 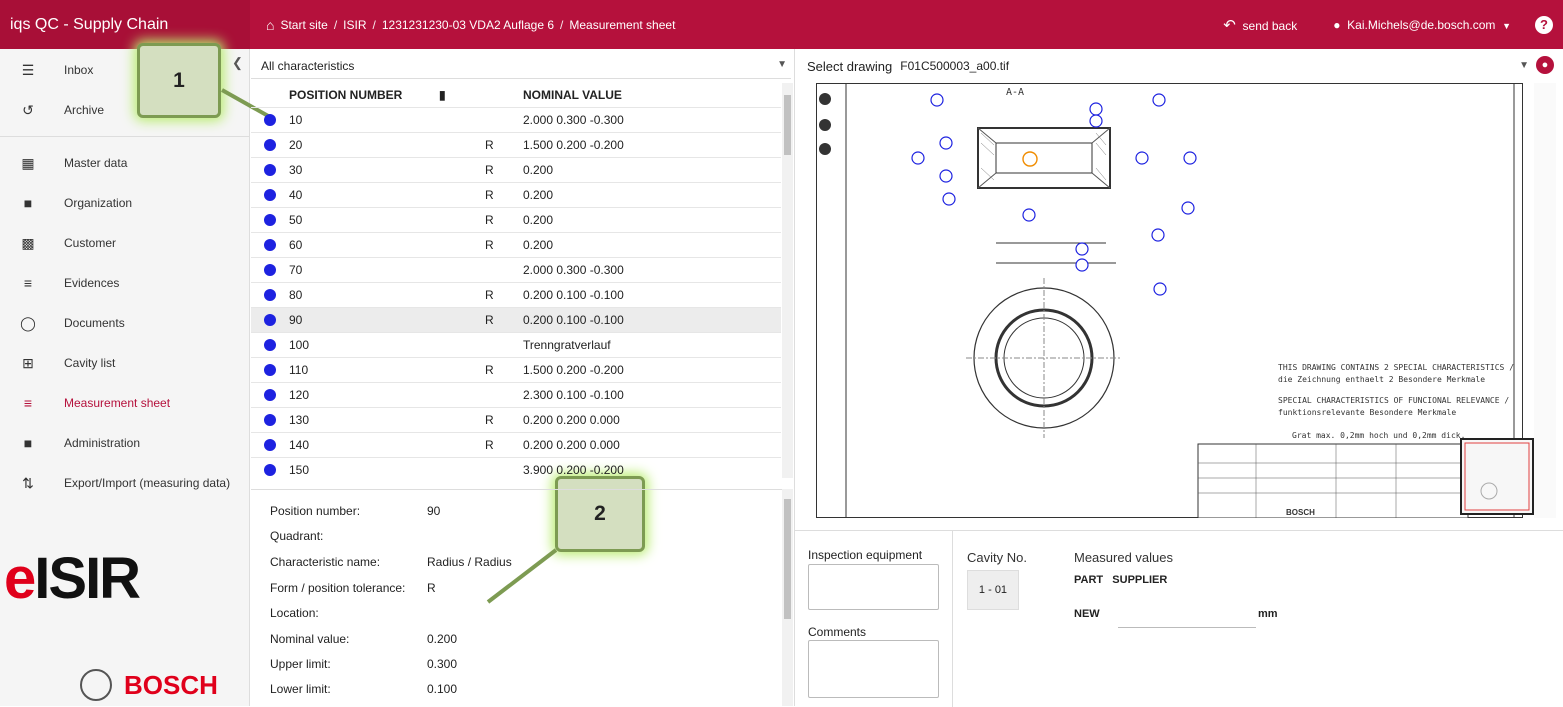 I want to click on history-icon: ↺, so click(x=28, y=109).